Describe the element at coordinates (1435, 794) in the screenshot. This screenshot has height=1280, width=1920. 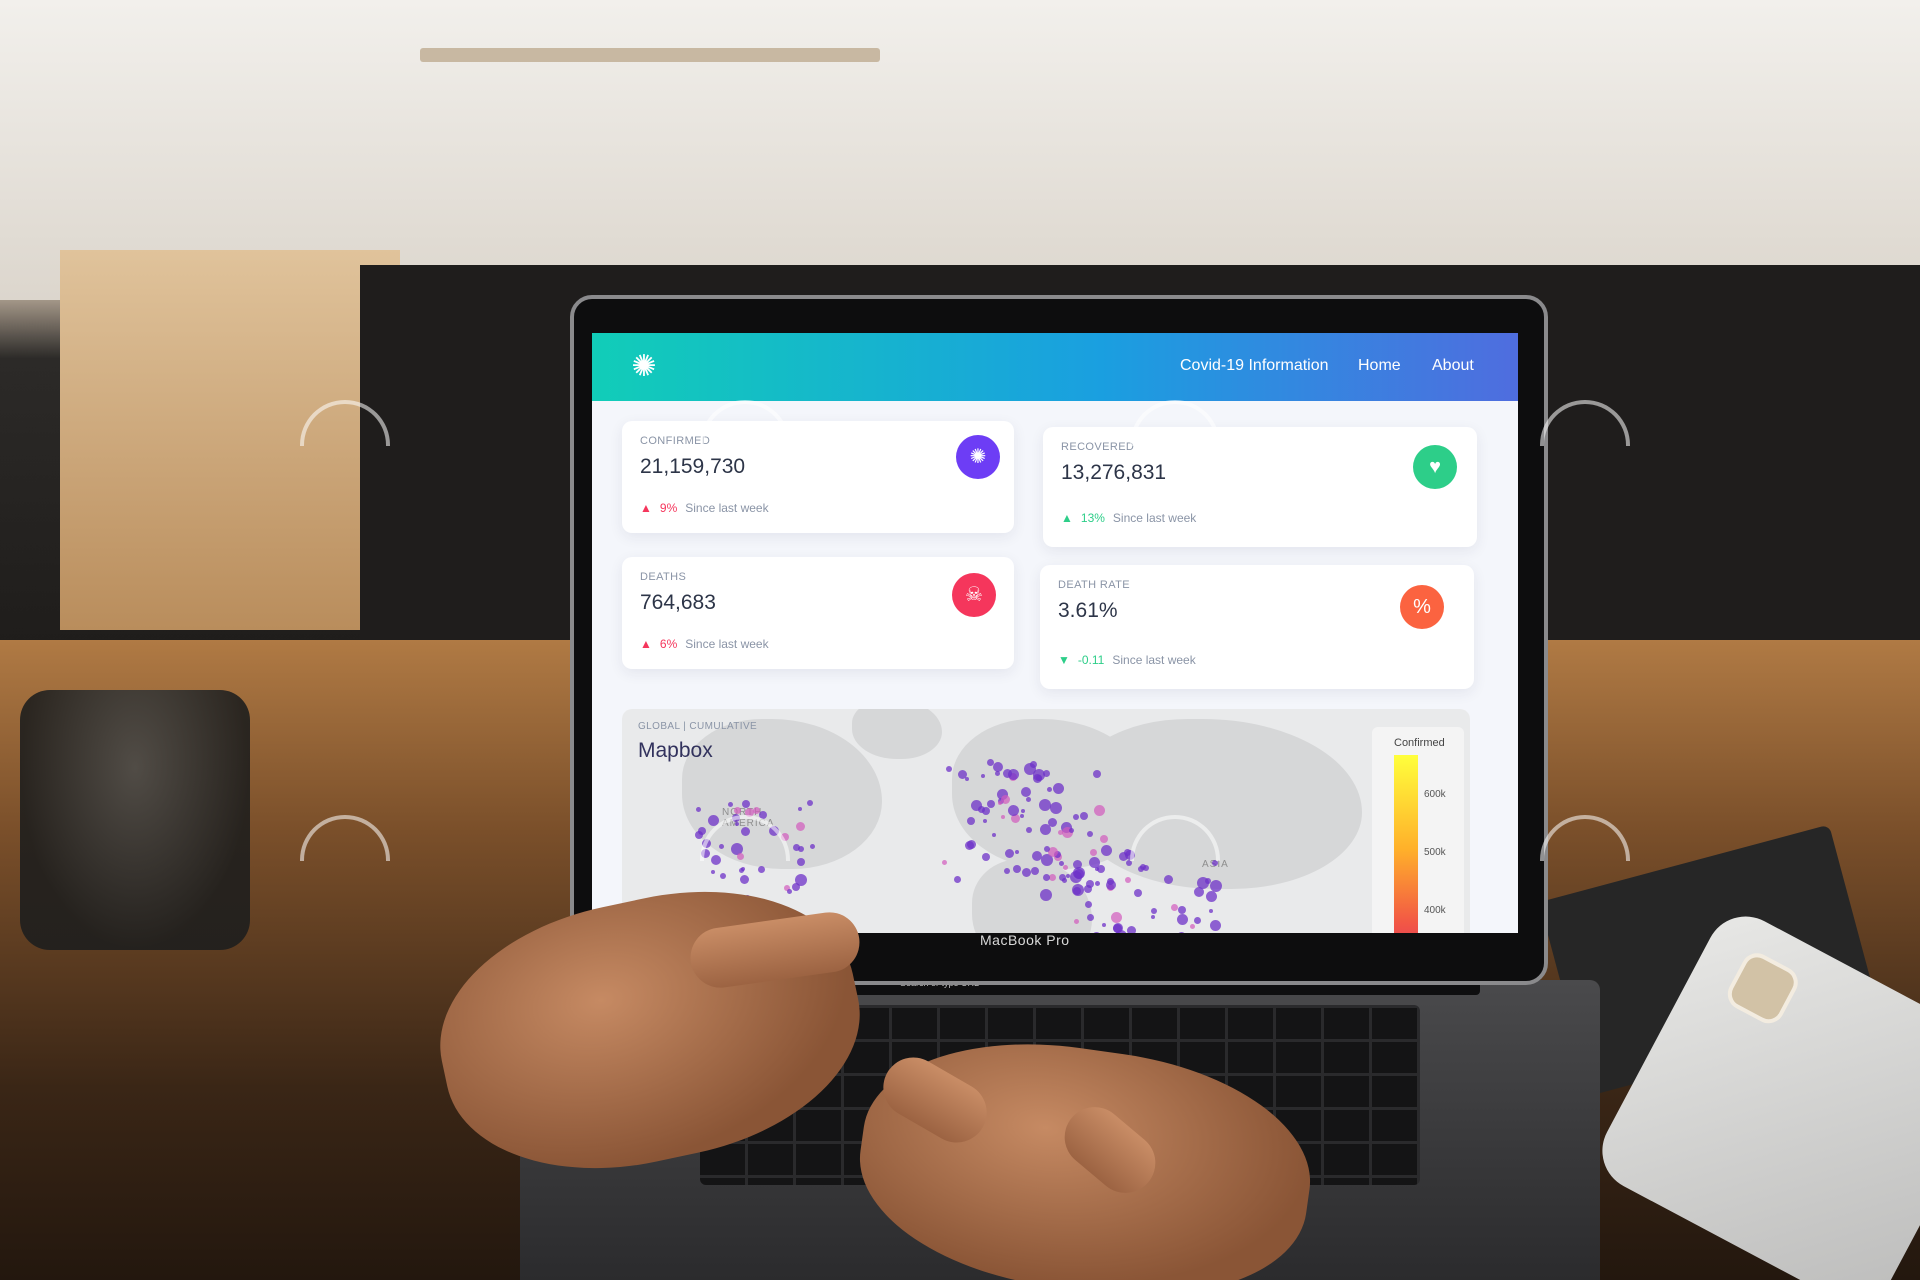
I see `legend-tick: 600k` at that location.